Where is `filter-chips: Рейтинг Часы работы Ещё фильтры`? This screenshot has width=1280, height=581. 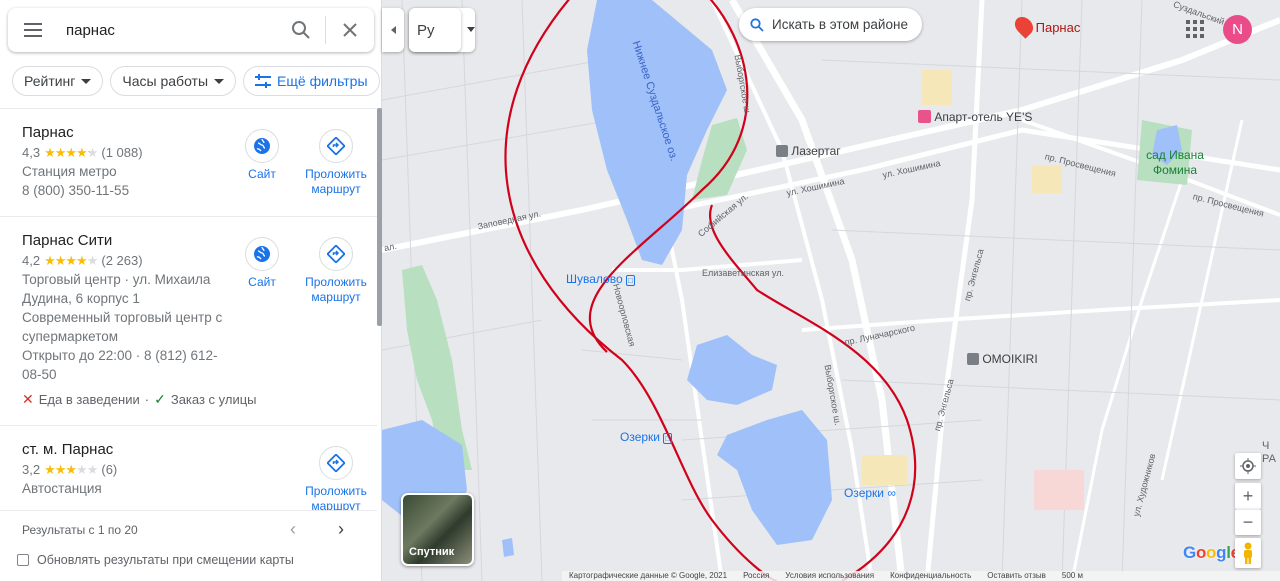
filter-chips: Рейтинг Часы работы Ещё фильтры is located at coordinates (196, 81).